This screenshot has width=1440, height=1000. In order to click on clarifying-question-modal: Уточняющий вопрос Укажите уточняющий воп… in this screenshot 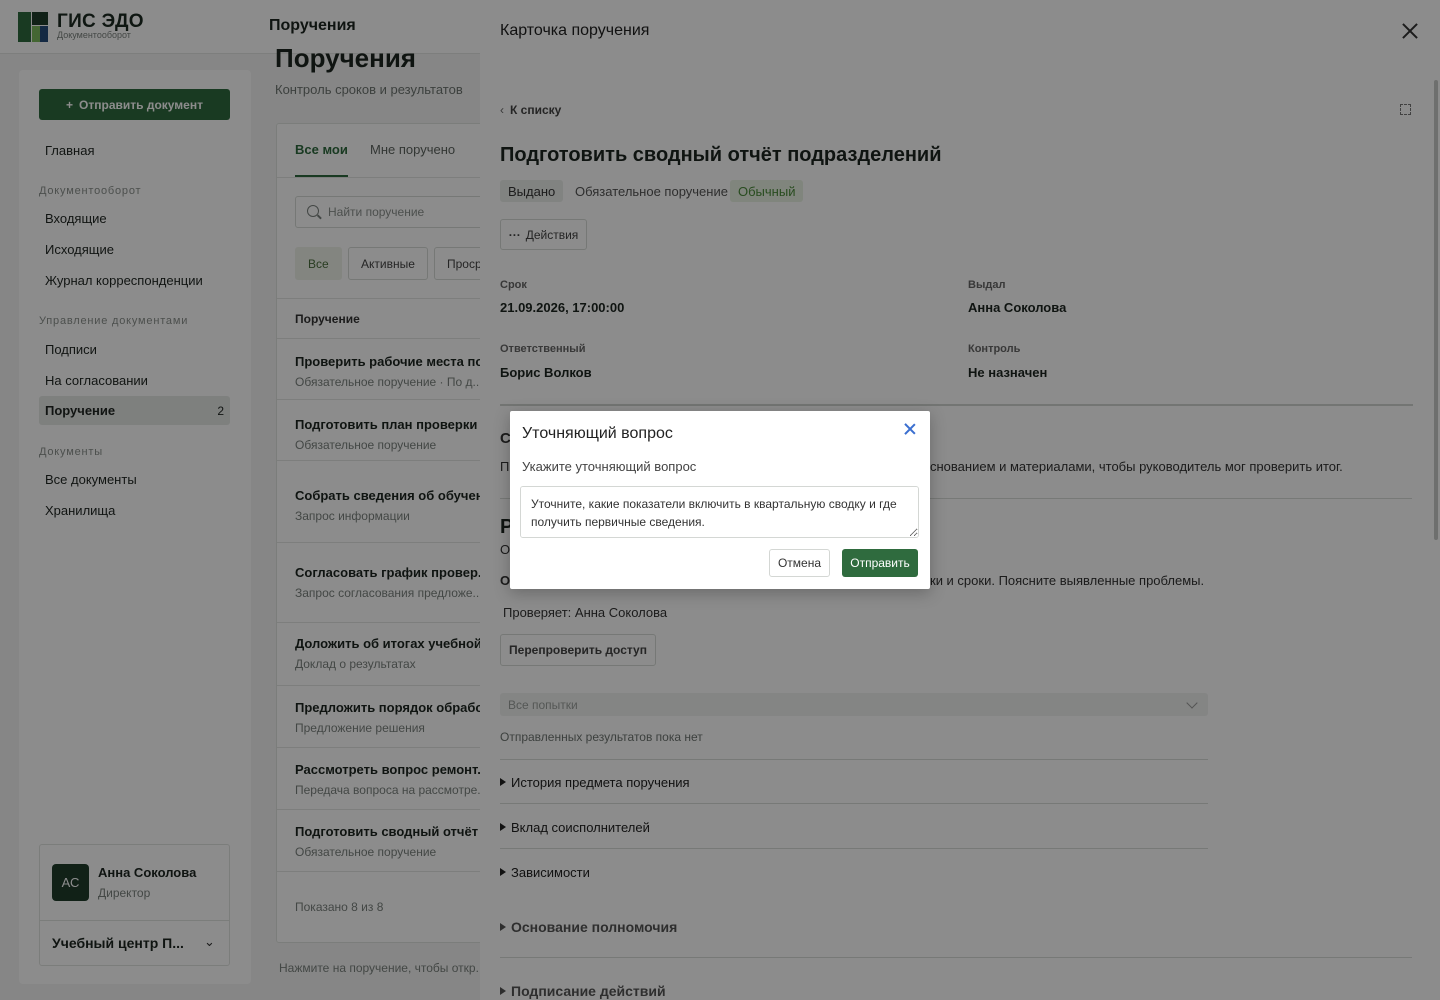, I will do `click(720, 500)`.